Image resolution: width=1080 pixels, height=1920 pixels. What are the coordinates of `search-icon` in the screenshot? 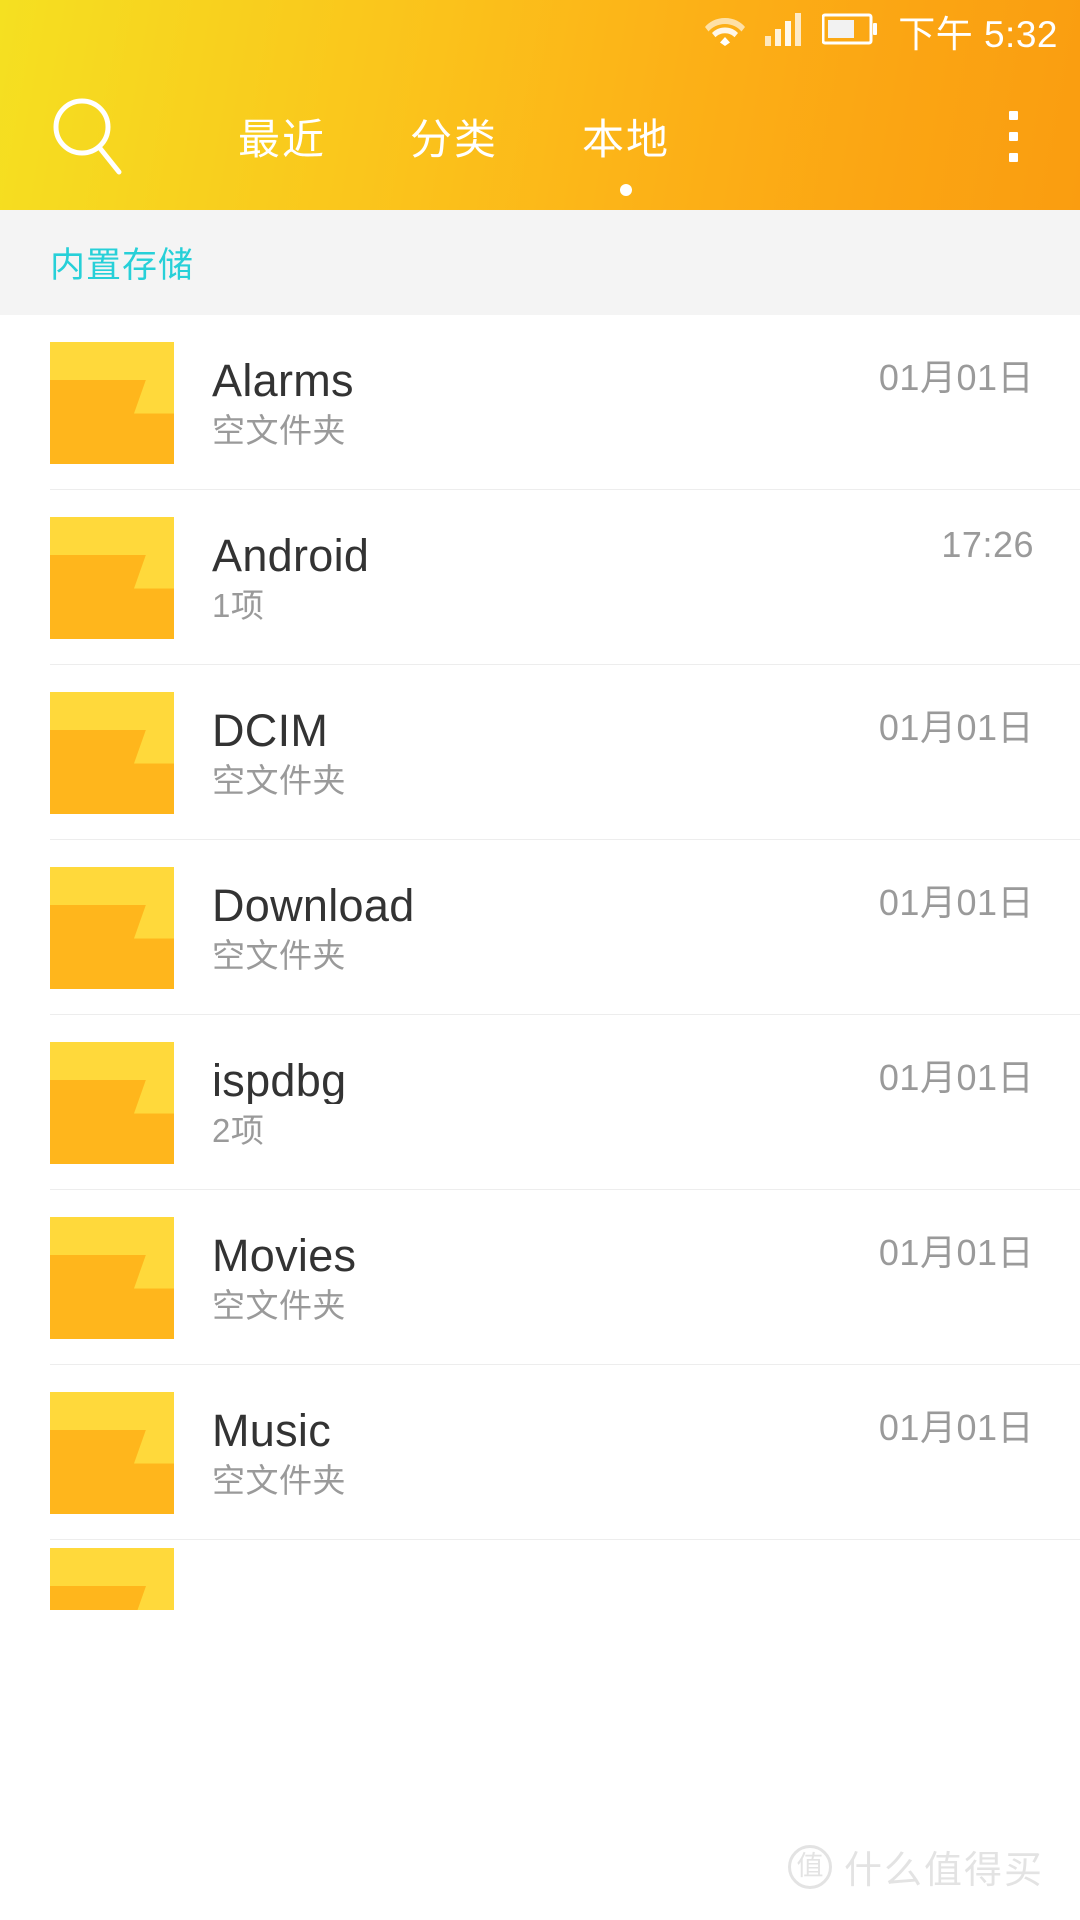 It's located at (87, 136).